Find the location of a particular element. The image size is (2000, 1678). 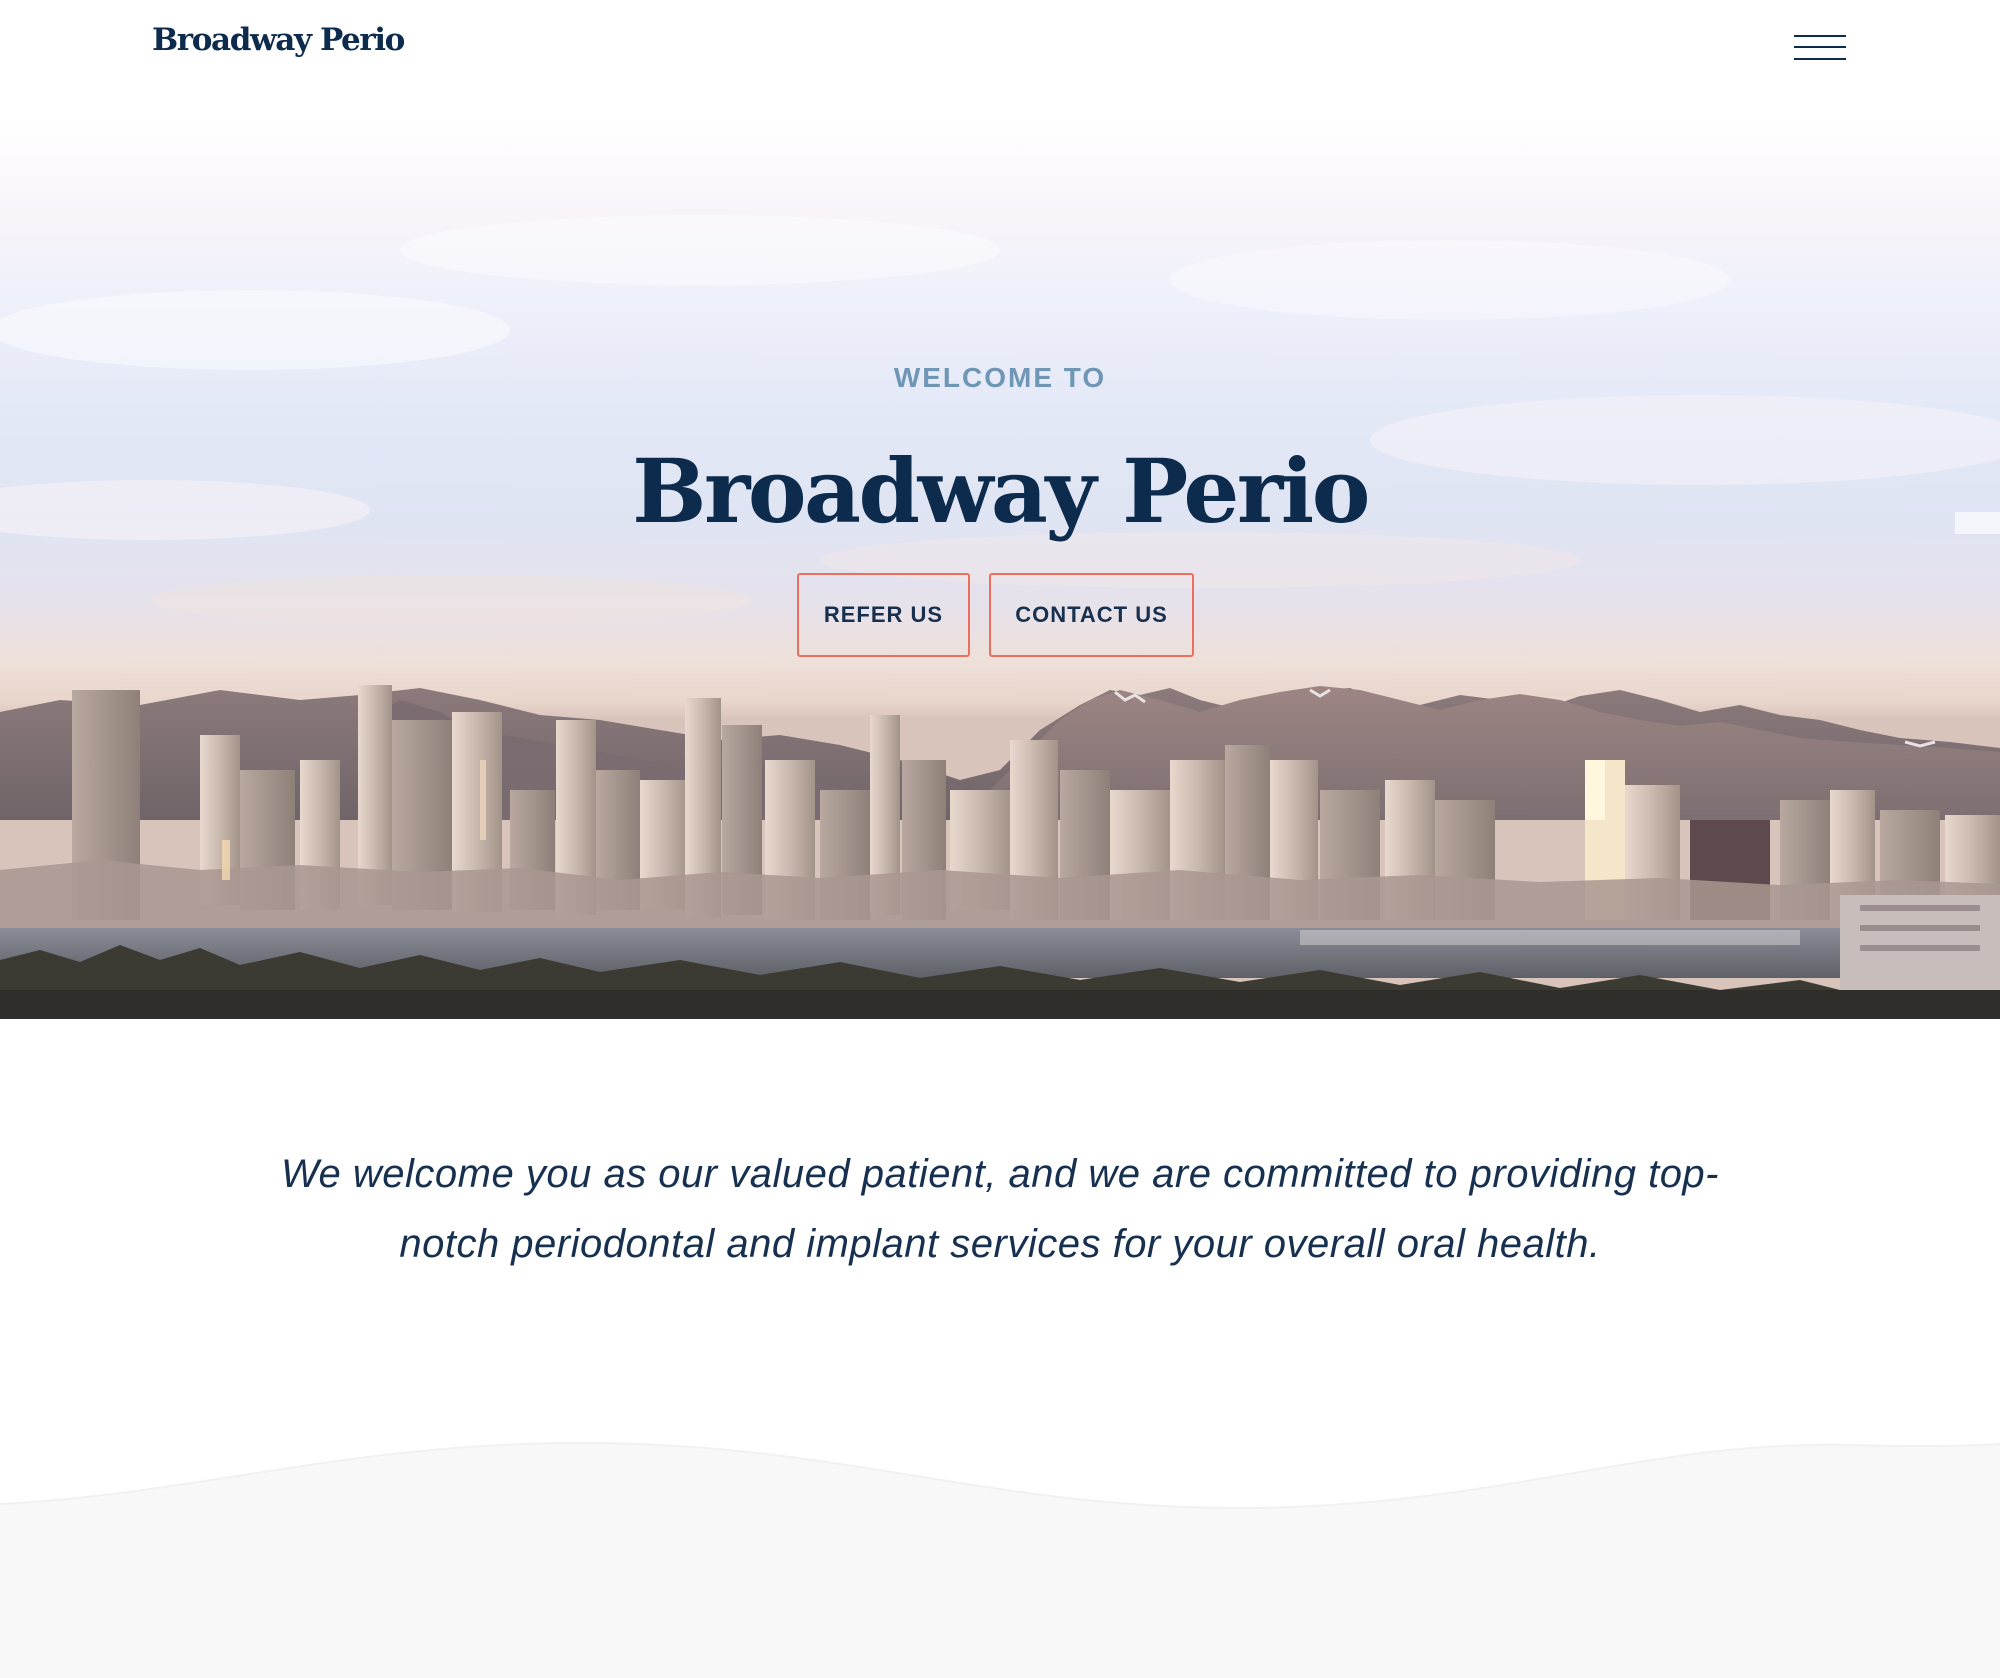

contact-us-button: CONTACT US is located at coordinates (1091, 615).